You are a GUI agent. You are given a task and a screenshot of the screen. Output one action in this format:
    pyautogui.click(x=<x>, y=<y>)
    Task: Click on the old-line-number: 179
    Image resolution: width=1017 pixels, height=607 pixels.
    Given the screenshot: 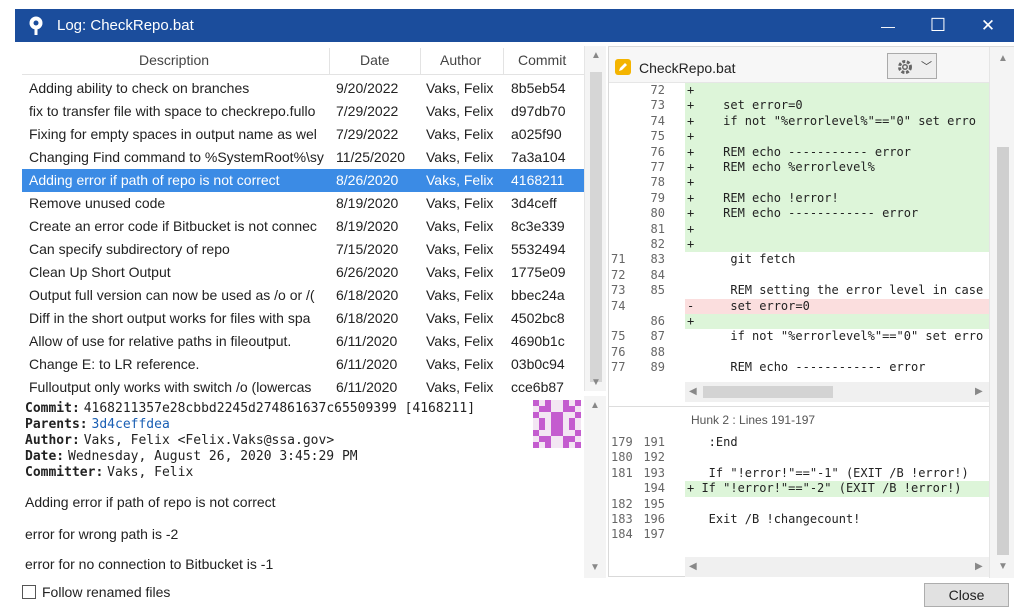 What is the action you would take?
    pyautogui.click(x=622, y=442)
    